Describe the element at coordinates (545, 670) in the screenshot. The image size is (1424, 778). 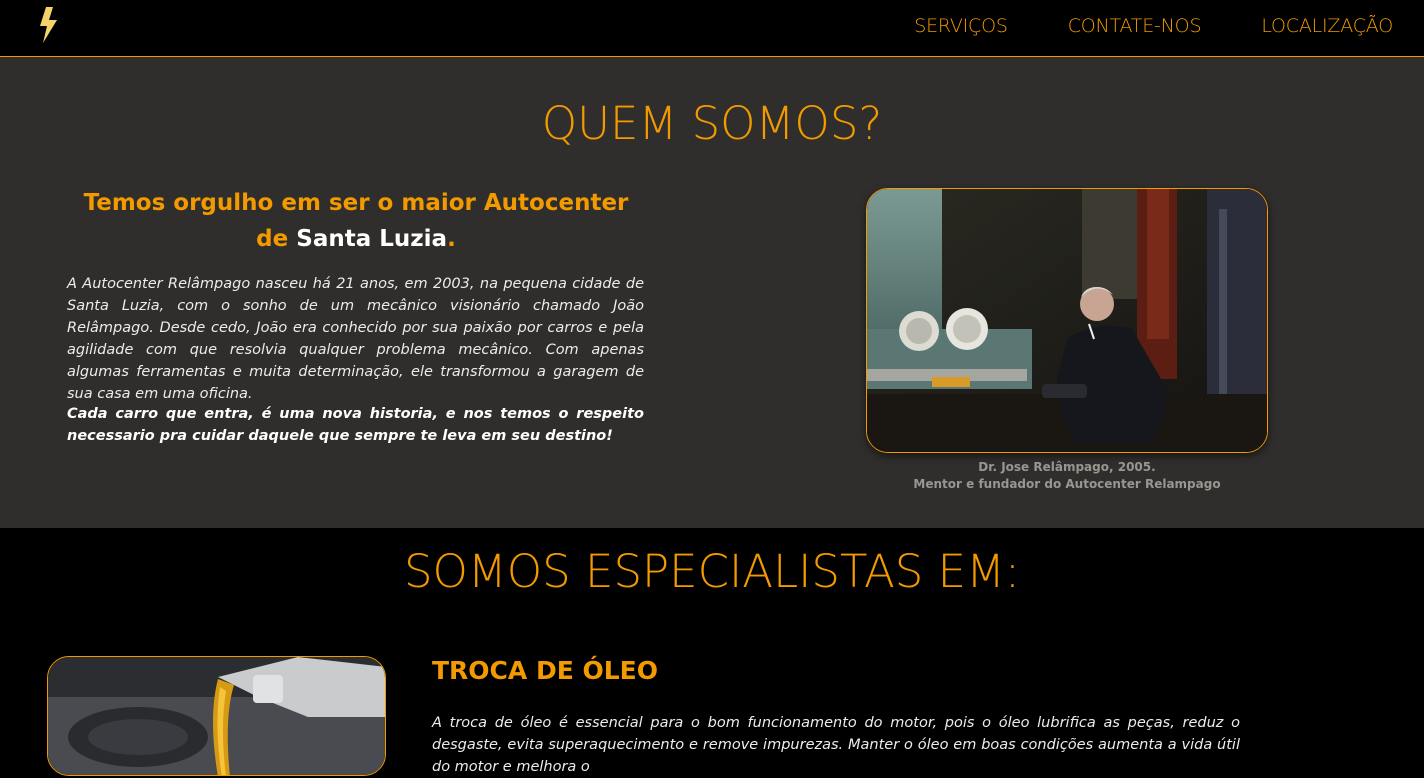
I see `service-title-oil-change: TROCA DE ÓLEO` at that location.